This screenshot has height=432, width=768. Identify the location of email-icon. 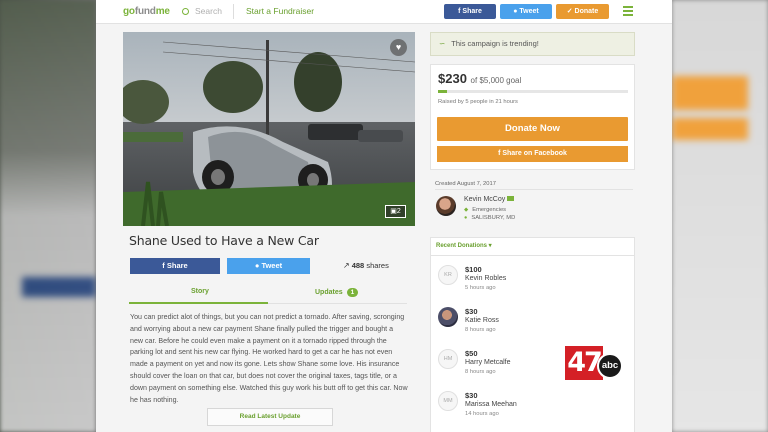
(511, 198).